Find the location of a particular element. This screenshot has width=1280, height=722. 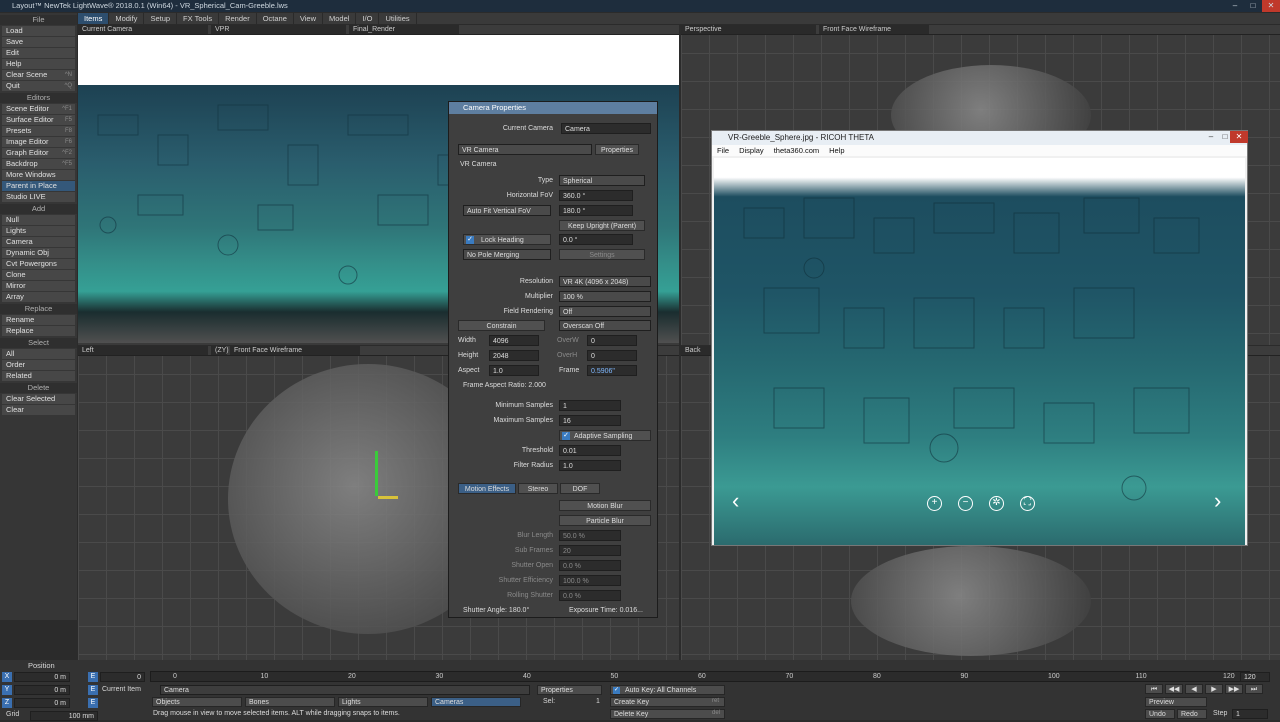

camera-dropdown: Current Camera is located at coordinates (143, 29).